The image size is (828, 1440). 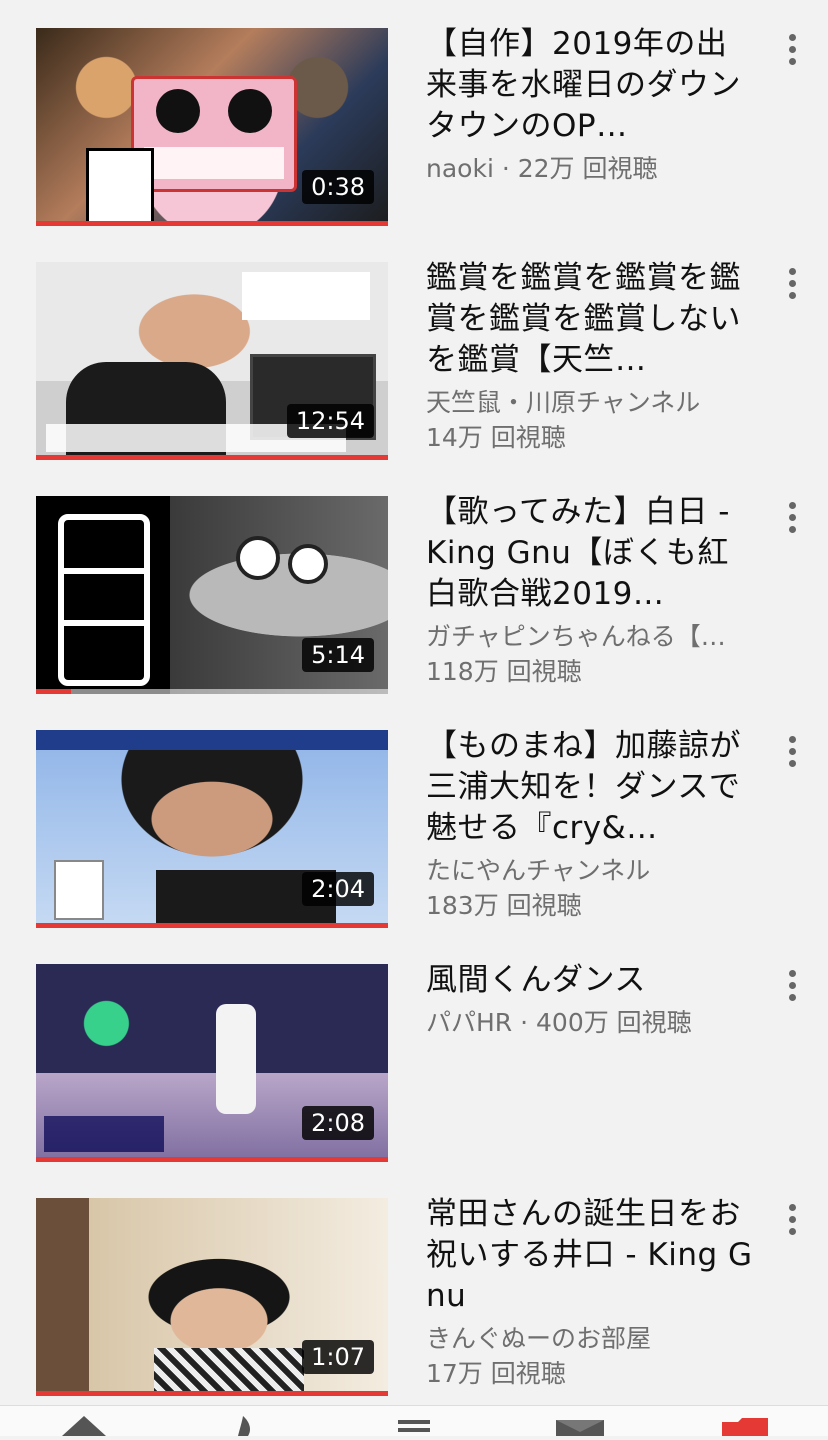 What do you see at coordinates (212, 829) in the screenshot?
I see `video-thumbnail: 2:04` at bounding box center [212, 829].